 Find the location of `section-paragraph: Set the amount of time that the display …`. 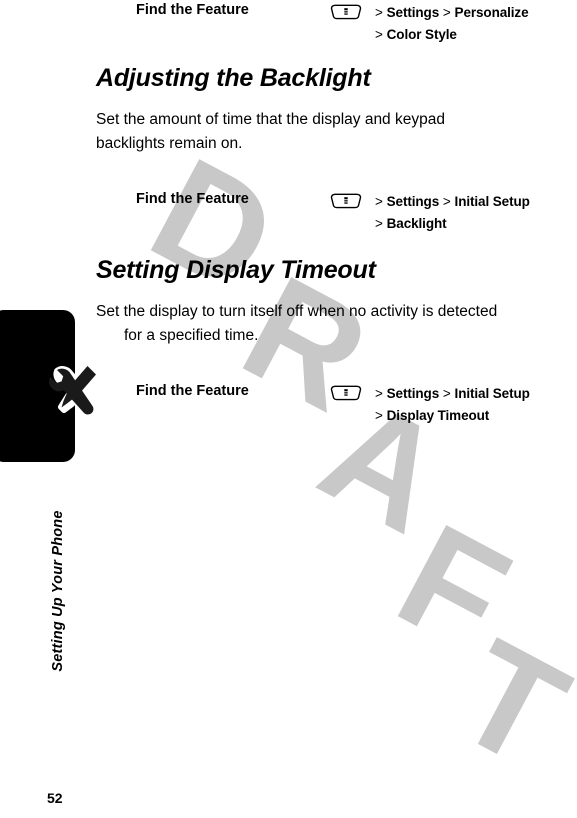

section-paragraph: Set the amount of time that the display … is located at coordinates (336, 132).